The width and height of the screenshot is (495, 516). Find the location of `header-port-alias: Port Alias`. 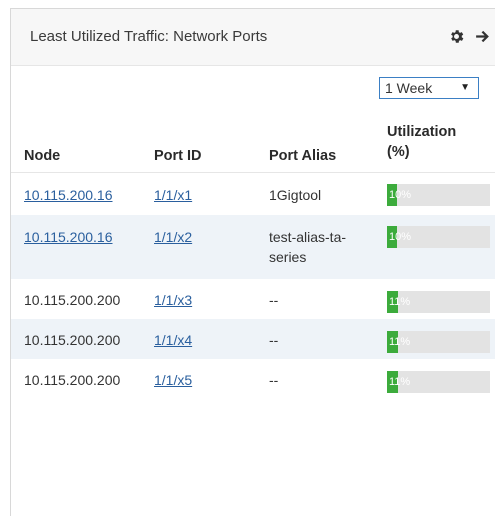

header-port-alias: Port Alias is located at coordinates (302, 156).